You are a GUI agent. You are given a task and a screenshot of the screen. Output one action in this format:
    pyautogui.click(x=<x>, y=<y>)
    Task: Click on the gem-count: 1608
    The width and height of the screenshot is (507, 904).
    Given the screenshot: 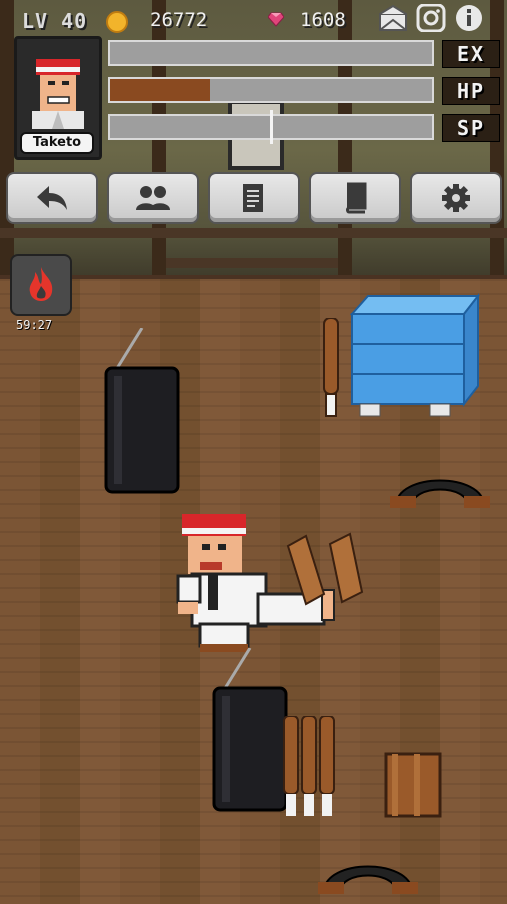 What is the action you would take?
    pyautogui.click(x=323, y=20)
    